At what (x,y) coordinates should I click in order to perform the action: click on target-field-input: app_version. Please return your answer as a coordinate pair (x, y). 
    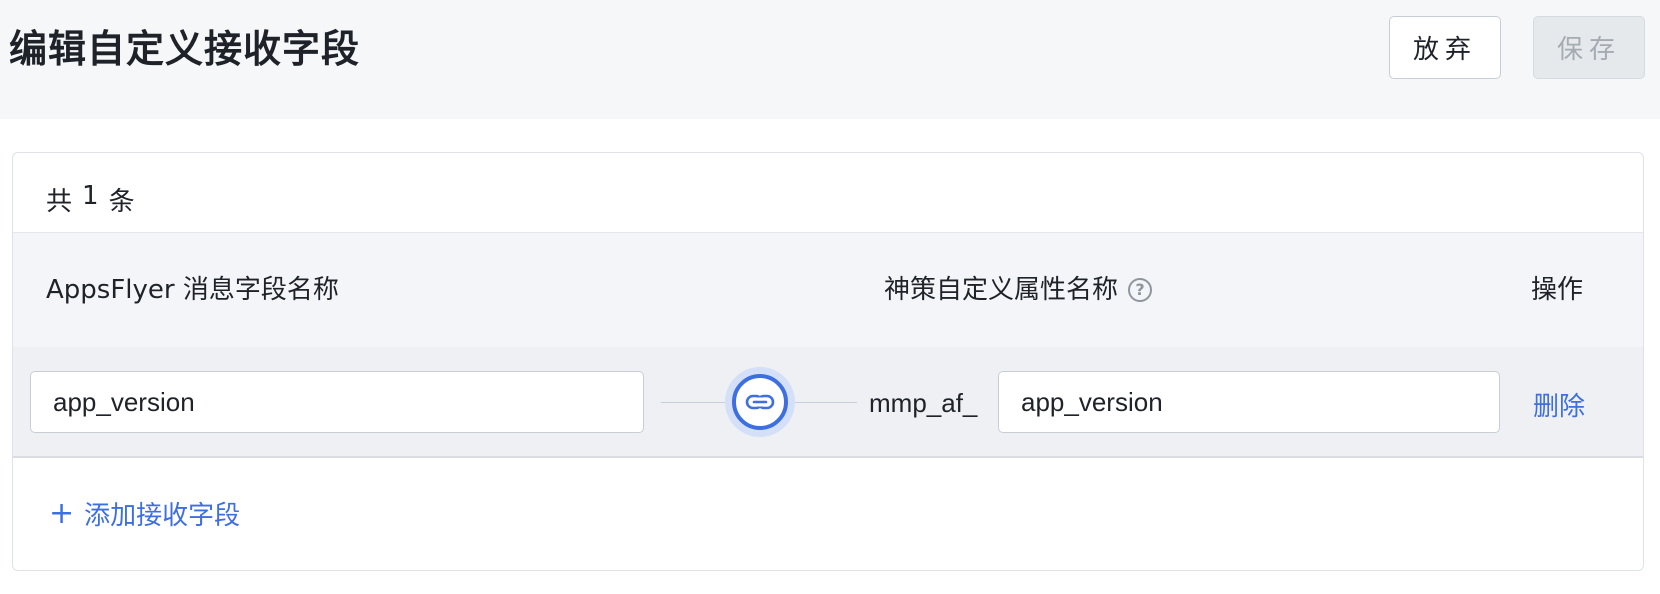
    Looking at the image, I should click on (1249, 402).